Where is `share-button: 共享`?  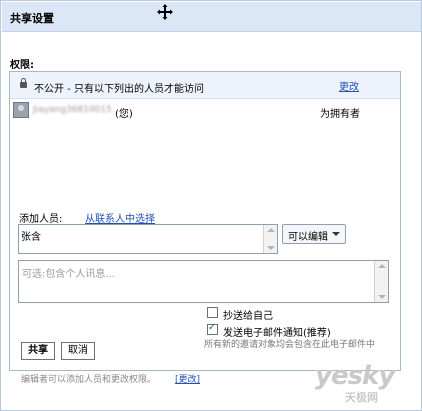
share-button: 共享 is located at coordinates (38, 351).